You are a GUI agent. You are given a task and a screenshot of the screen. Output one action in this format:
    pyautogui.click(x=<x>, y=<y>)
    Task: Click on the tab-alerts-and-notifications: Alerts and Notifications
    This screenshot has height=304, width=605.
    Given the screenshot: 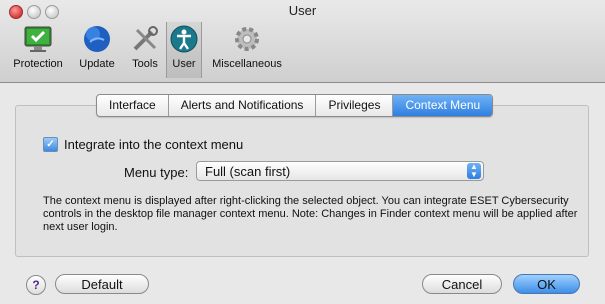 What is the action you would take?
    pyautogui.click(x=243, y=105)
    